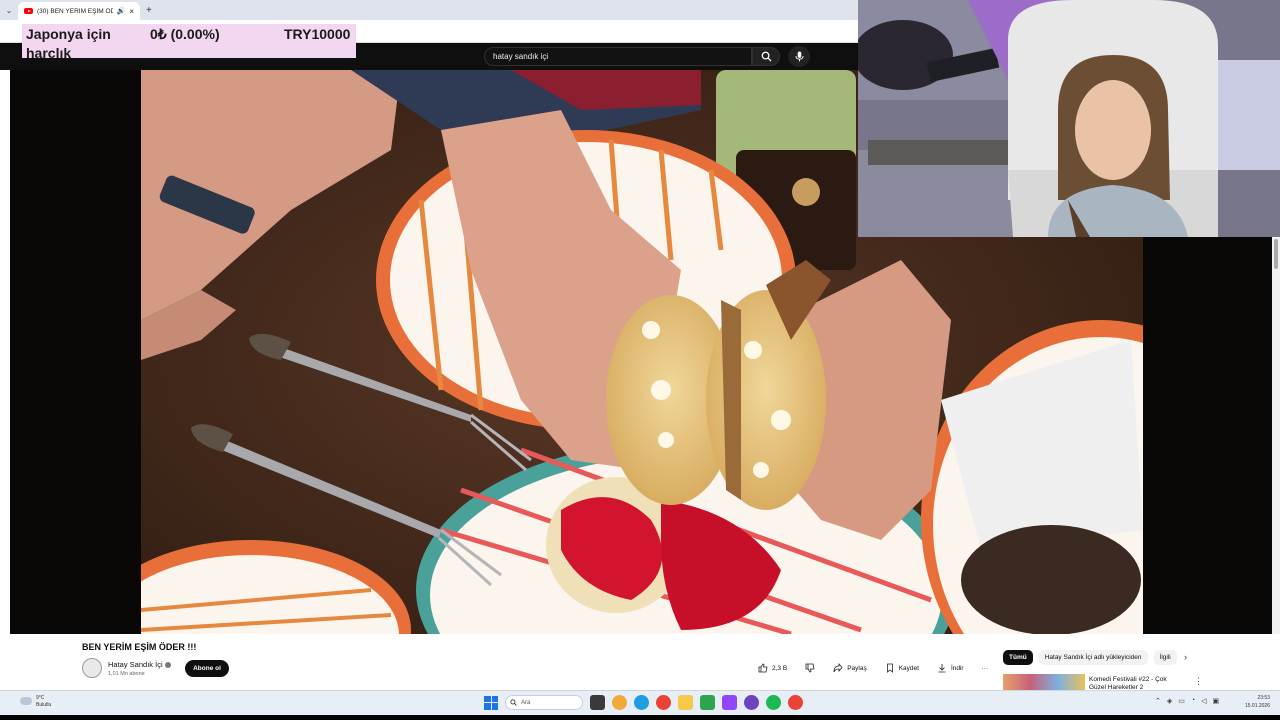  What do you see at coordinates (857, 668) in the screenshot?
I see `share-label: Paylaş` at bounding box center [857, 668].